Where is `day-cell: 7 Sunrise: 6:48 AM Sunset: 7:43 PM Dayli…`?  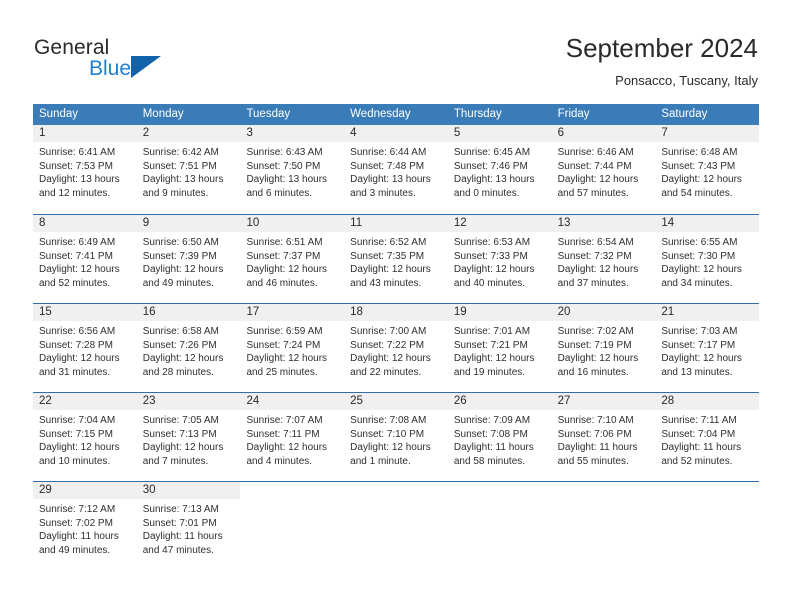
day-cell: 7 Sunrise: 6:48 AM Sunset: 7:43 PM Dayli… is located at coordinates (707, 169).